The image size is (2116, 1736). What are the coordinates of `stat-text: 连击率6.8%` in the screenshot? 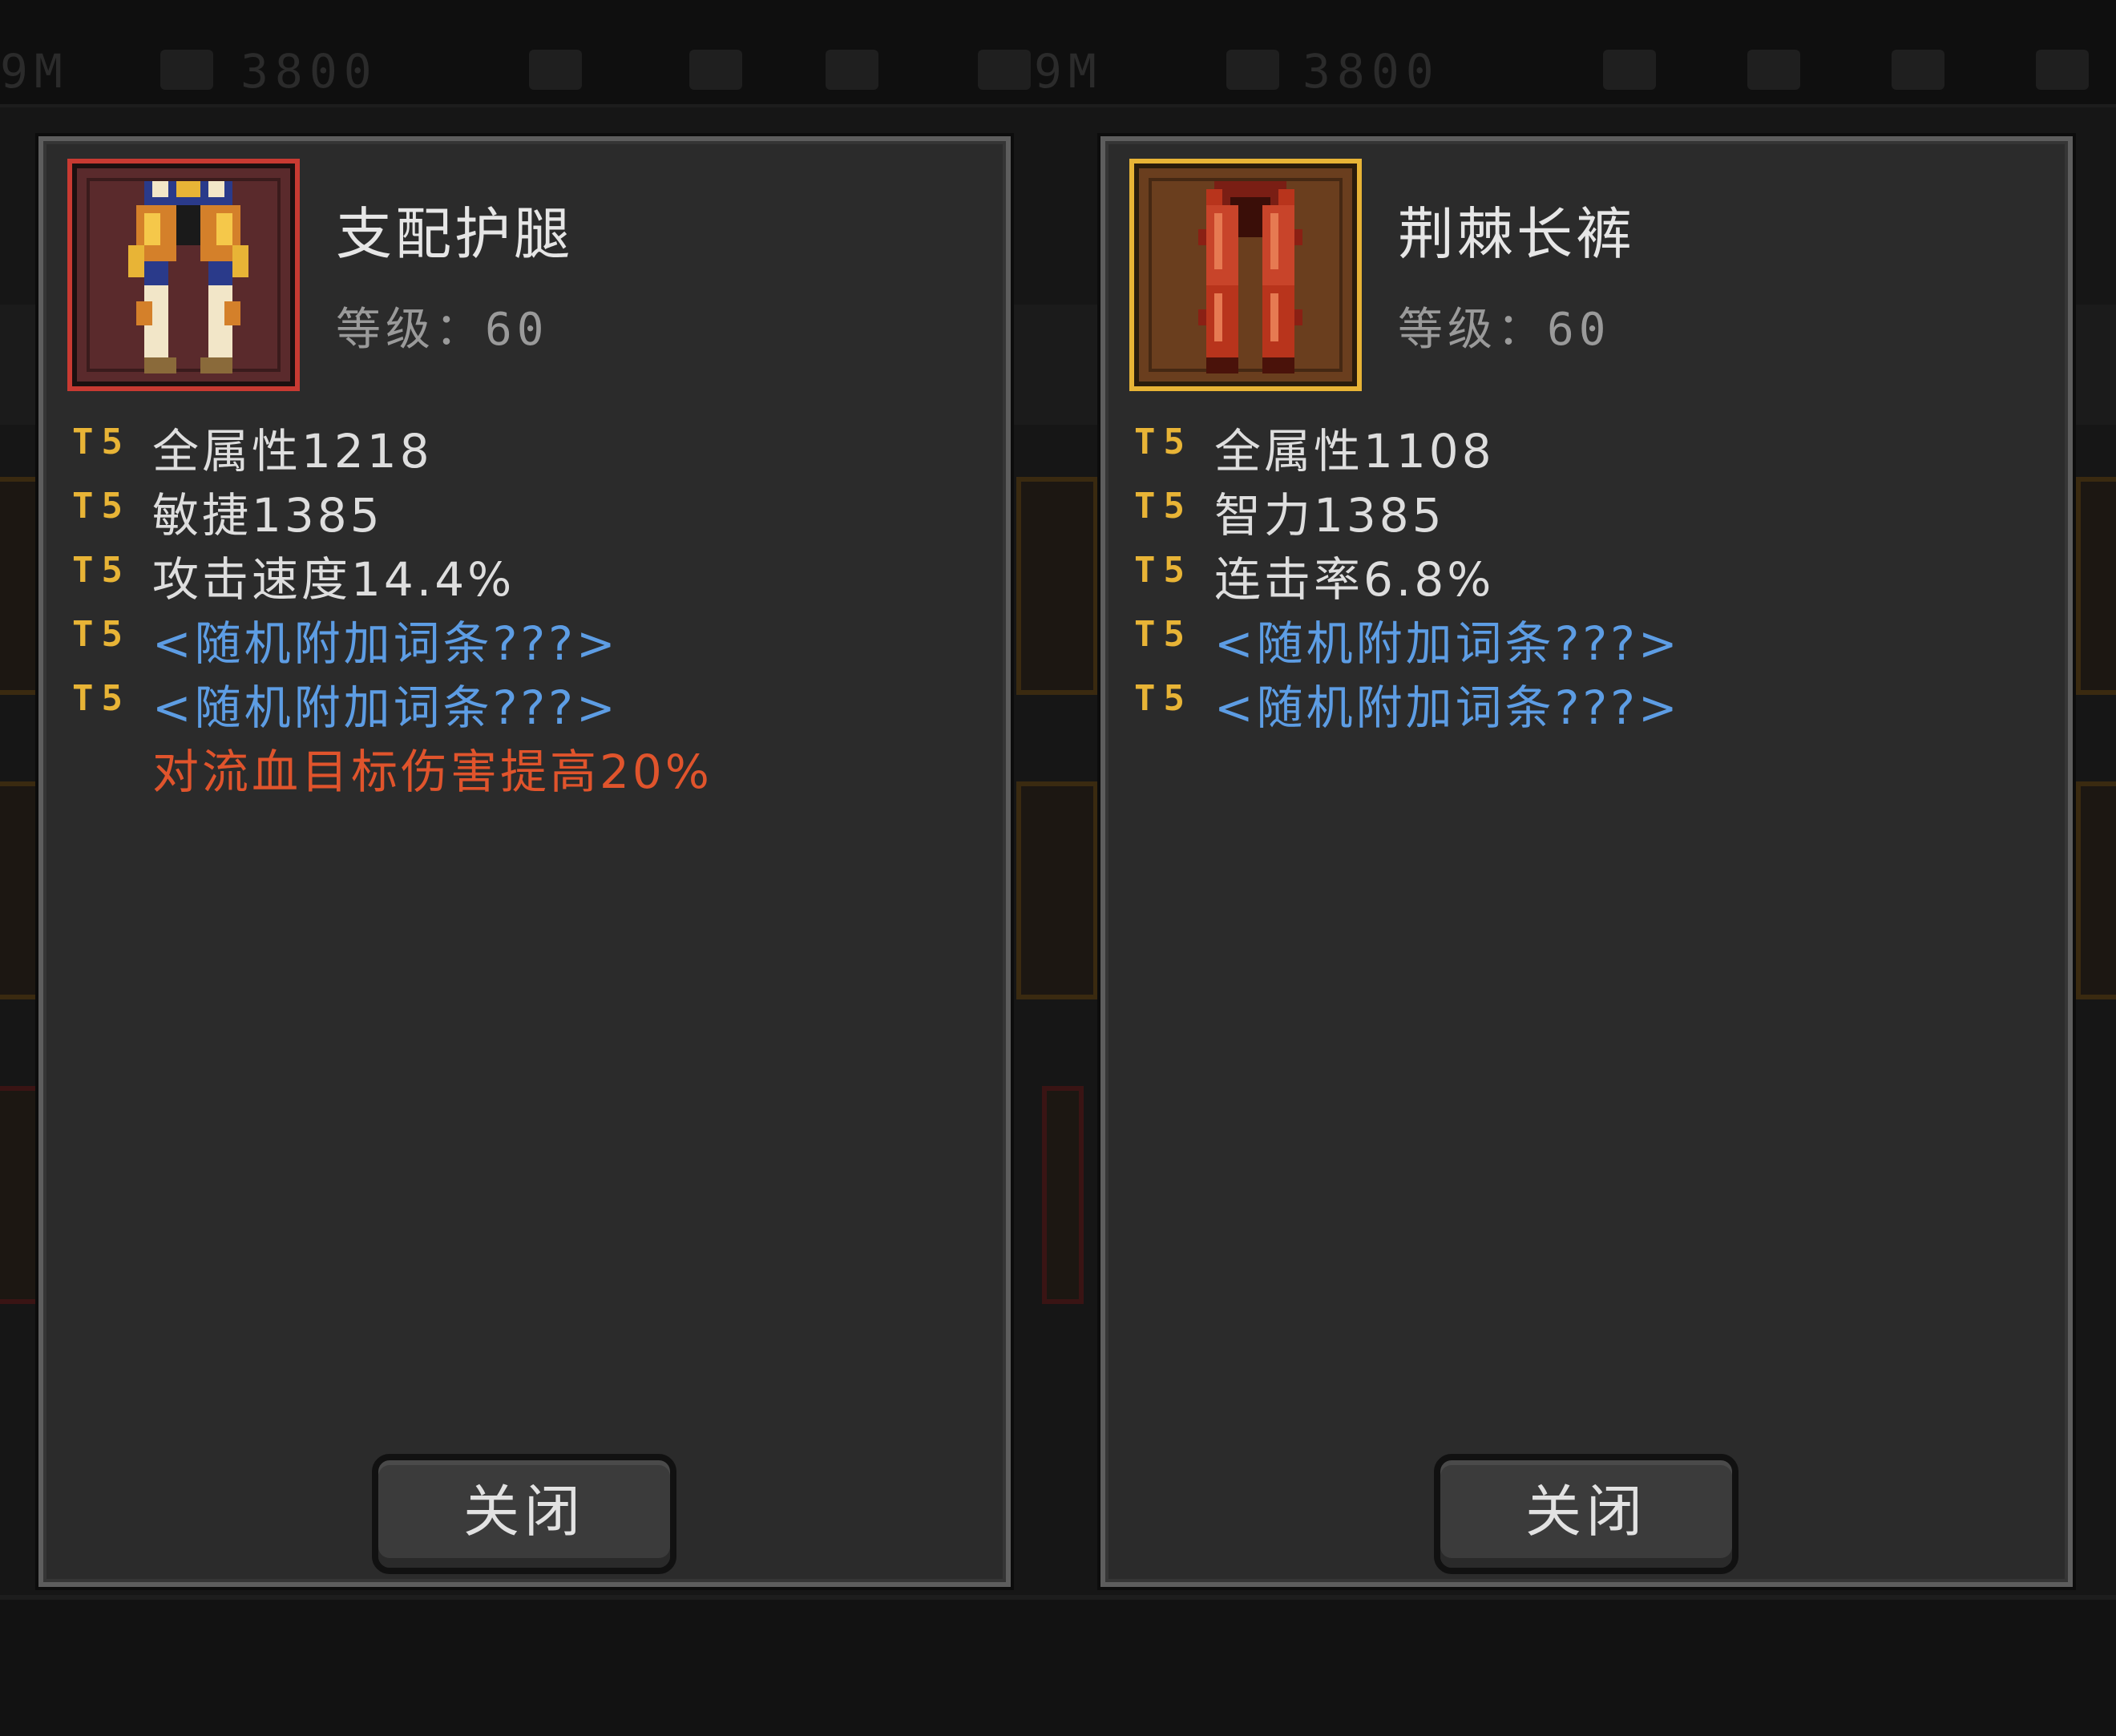 It's located at (1354, 579).